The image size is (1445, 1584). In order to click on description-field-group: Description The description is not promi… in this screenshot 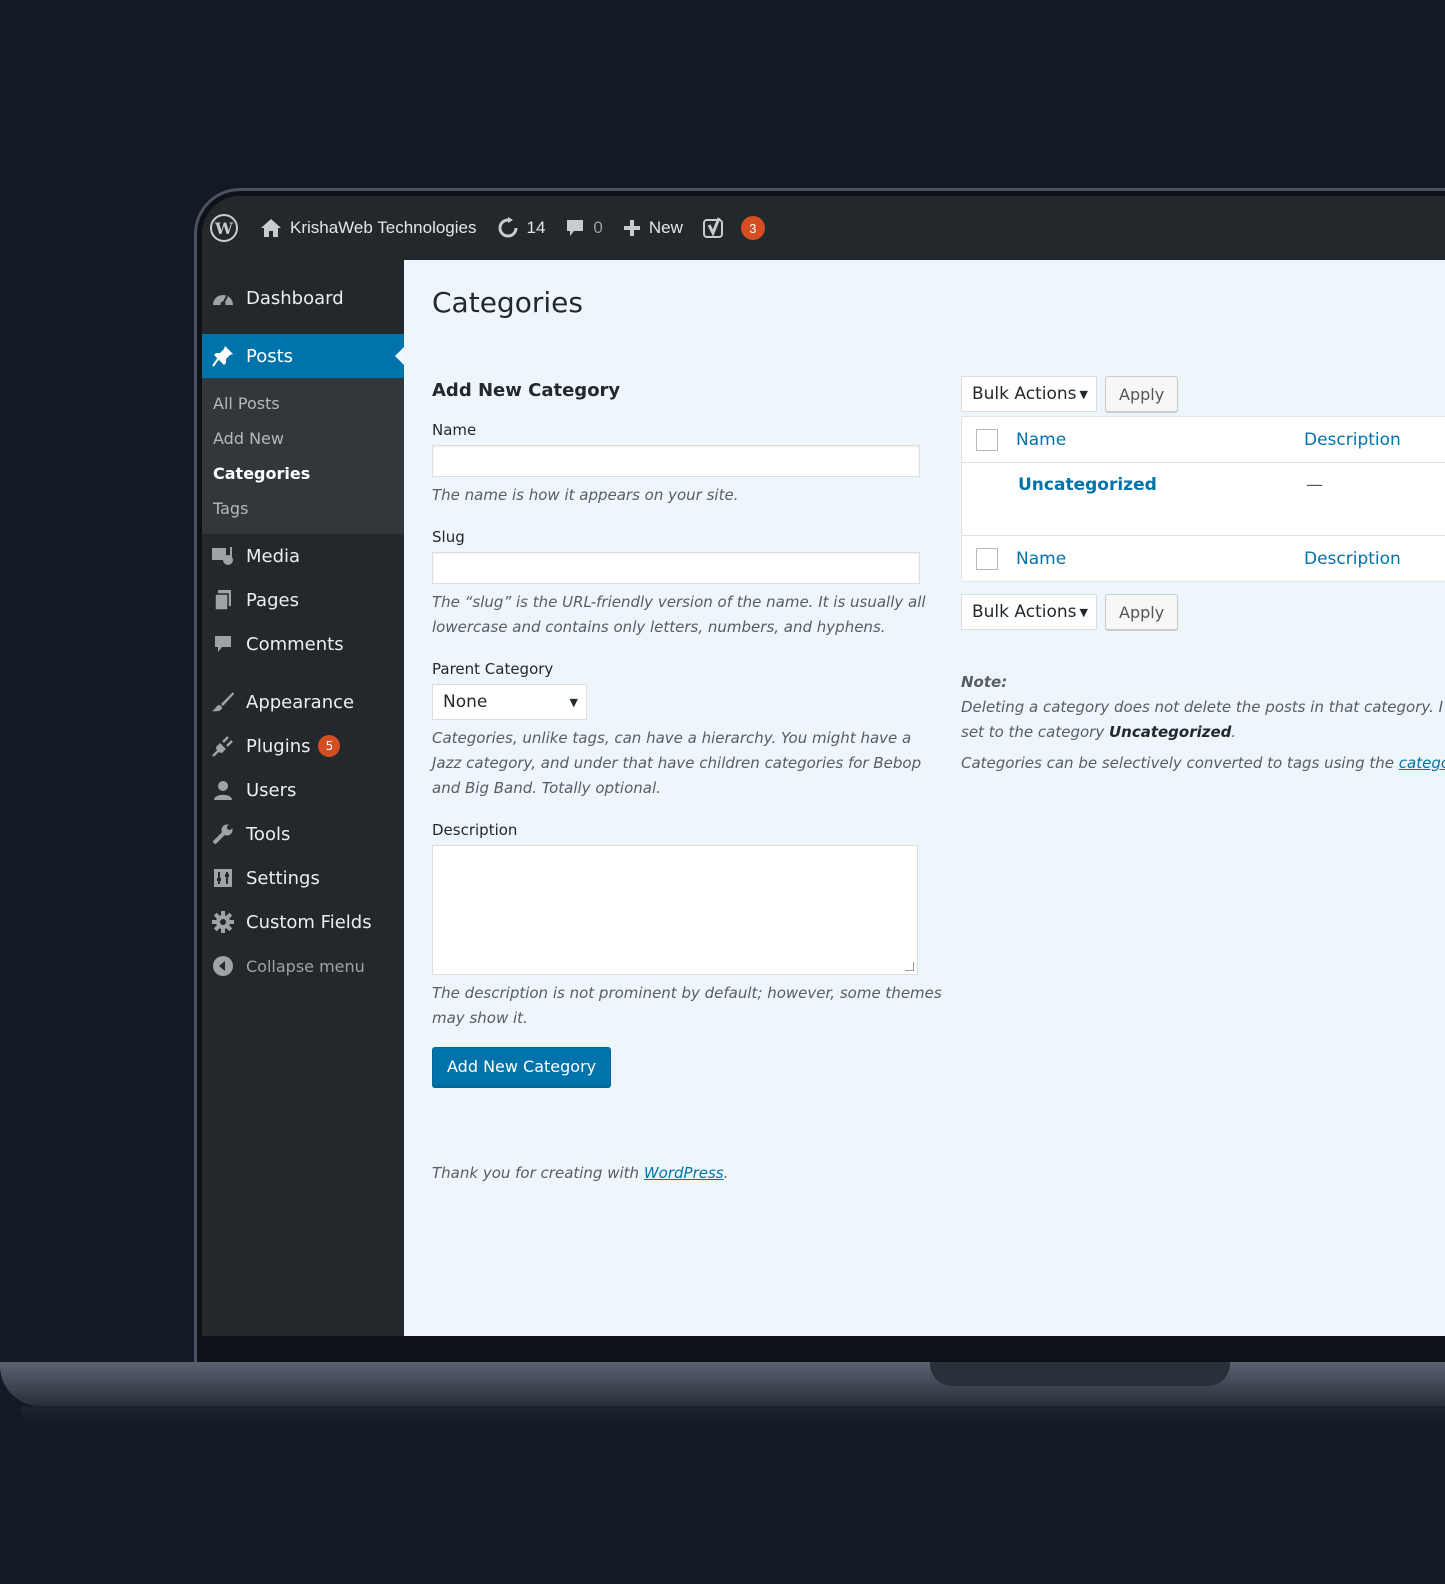, I will do `click(687, 953)`.